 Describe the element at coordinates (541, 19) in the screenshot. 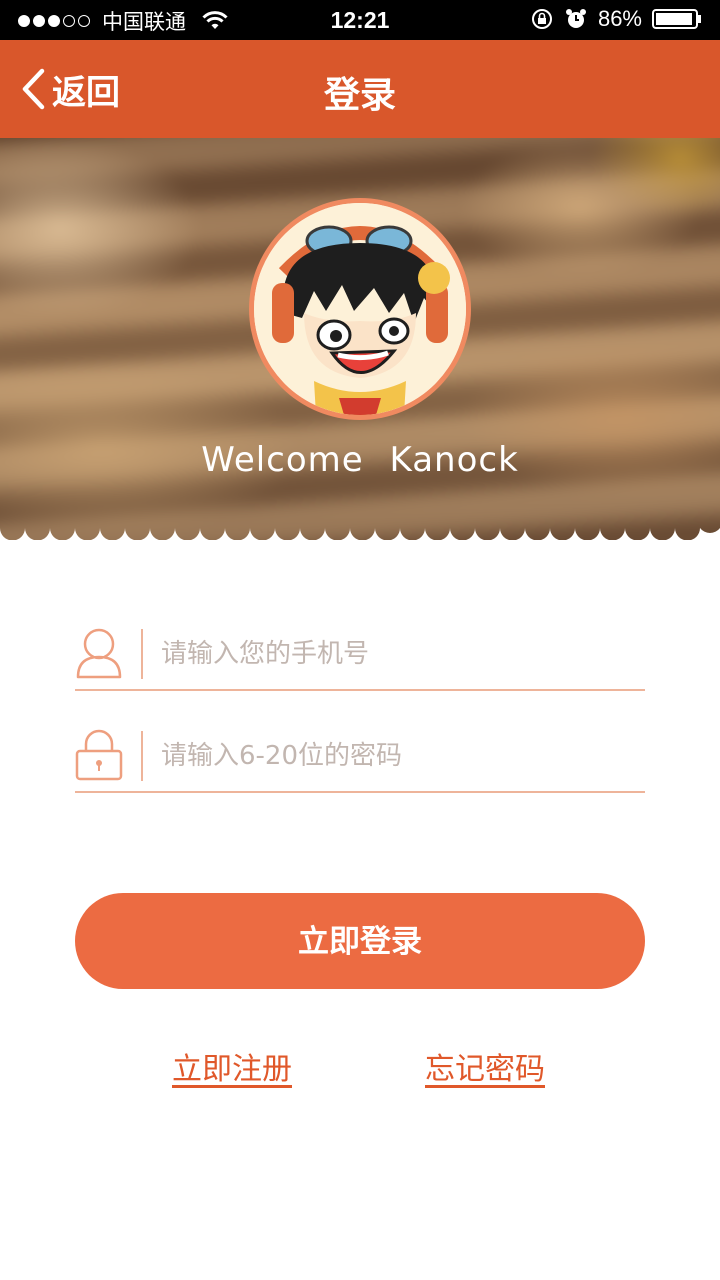

I see `rotation-lock-icon` at that location.